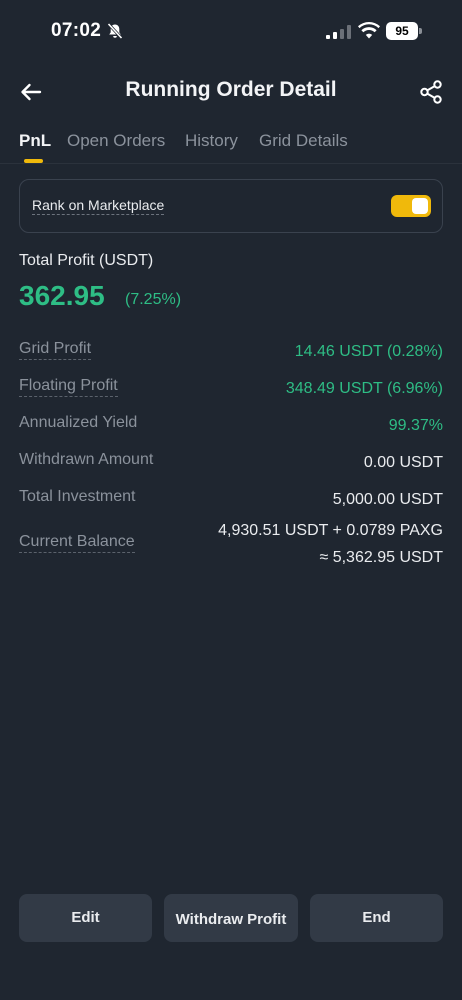  I want to click on grid-profit-value: 14.46 USDT (0.28%), so click(368, 351).